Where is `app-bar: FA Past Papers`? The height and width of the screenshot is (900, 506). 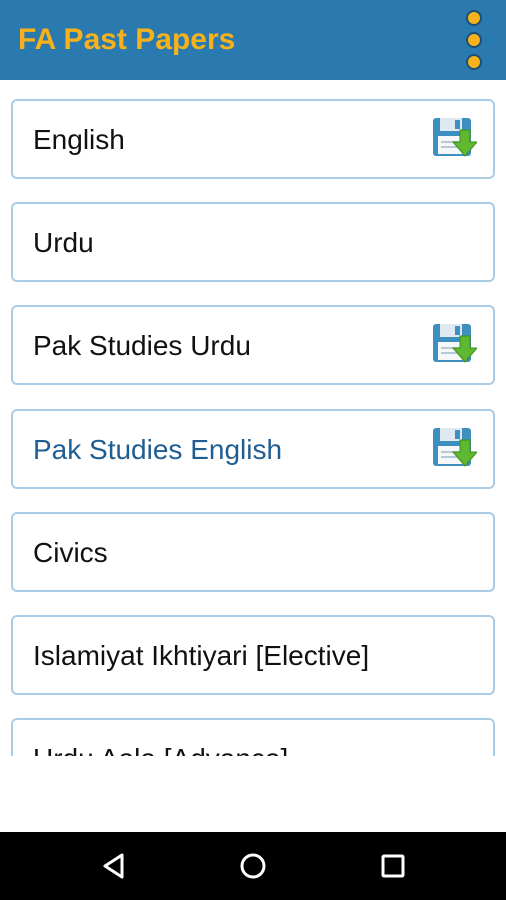
app-bar: FA Past Papers is located at coordinates (253, 40).